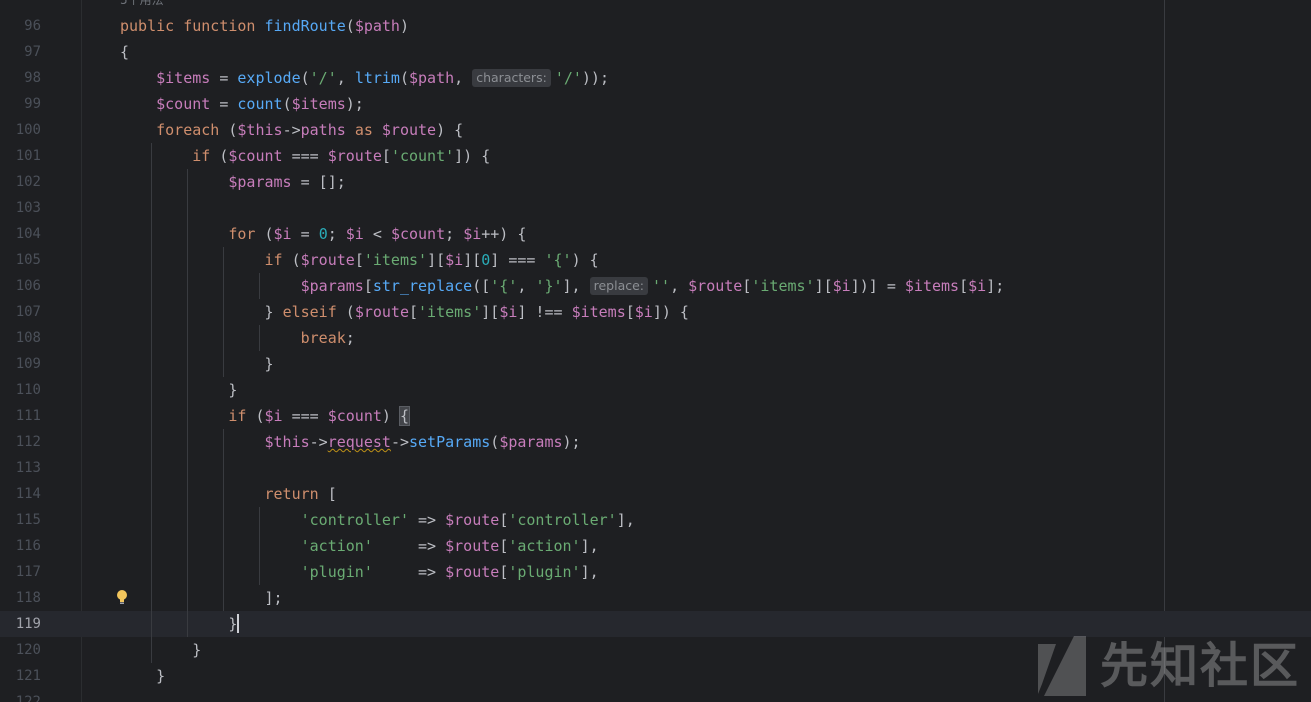  What do you see at coordinates (20, 26) in the screenshot?
I see `line-number: 96` at bounding box center [20, 26].